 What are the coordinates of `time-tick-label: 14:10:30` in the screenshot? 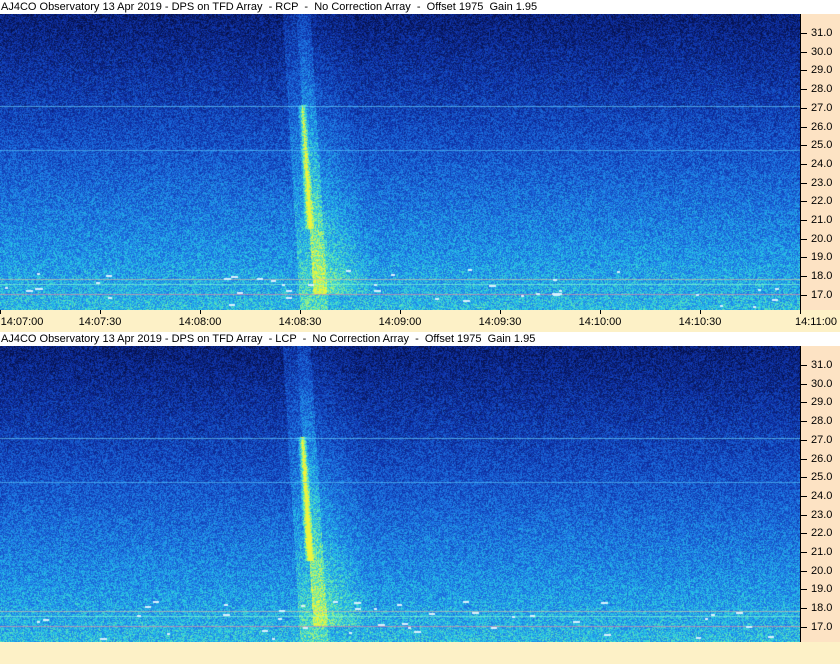 It's located at (700, 322).